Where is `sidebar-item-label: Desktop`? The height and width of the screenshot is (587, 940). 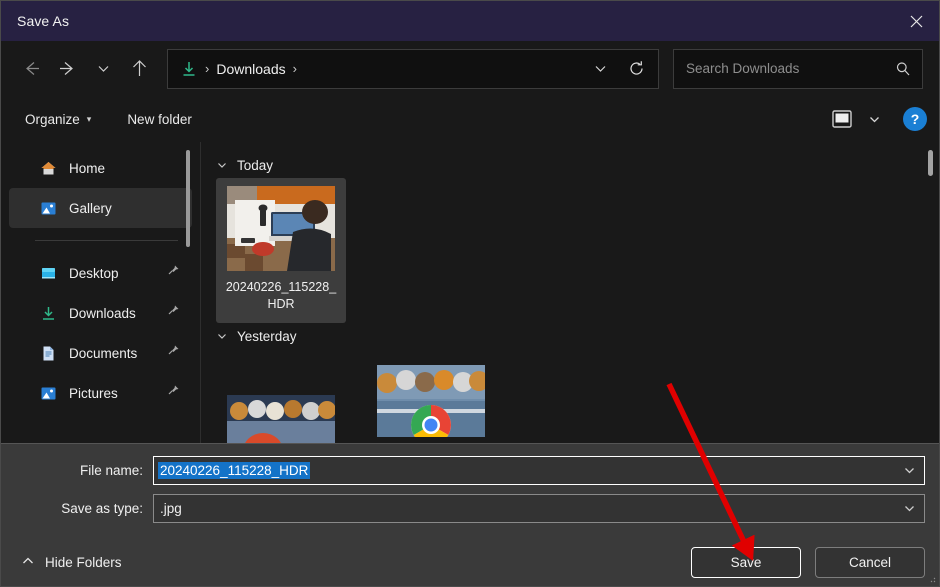 sidebar-item-label: Desktop is located at coordinates (94, 273).